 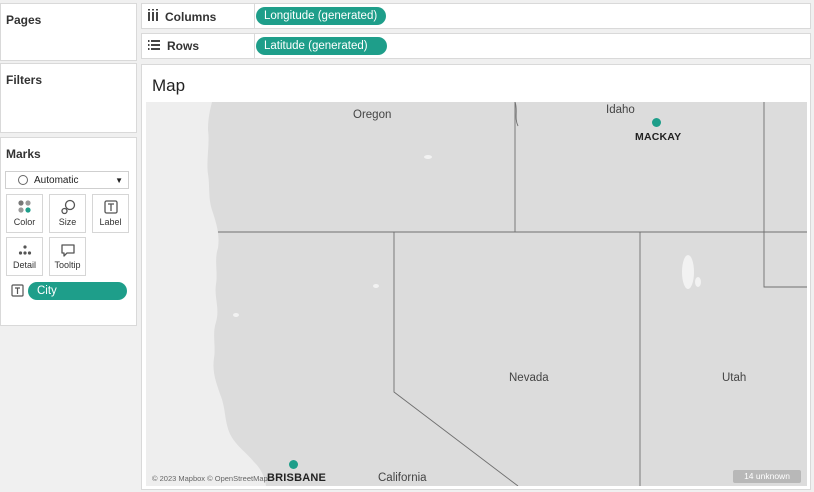 I want to click on size-label: Size, so click(x=67, y=222).